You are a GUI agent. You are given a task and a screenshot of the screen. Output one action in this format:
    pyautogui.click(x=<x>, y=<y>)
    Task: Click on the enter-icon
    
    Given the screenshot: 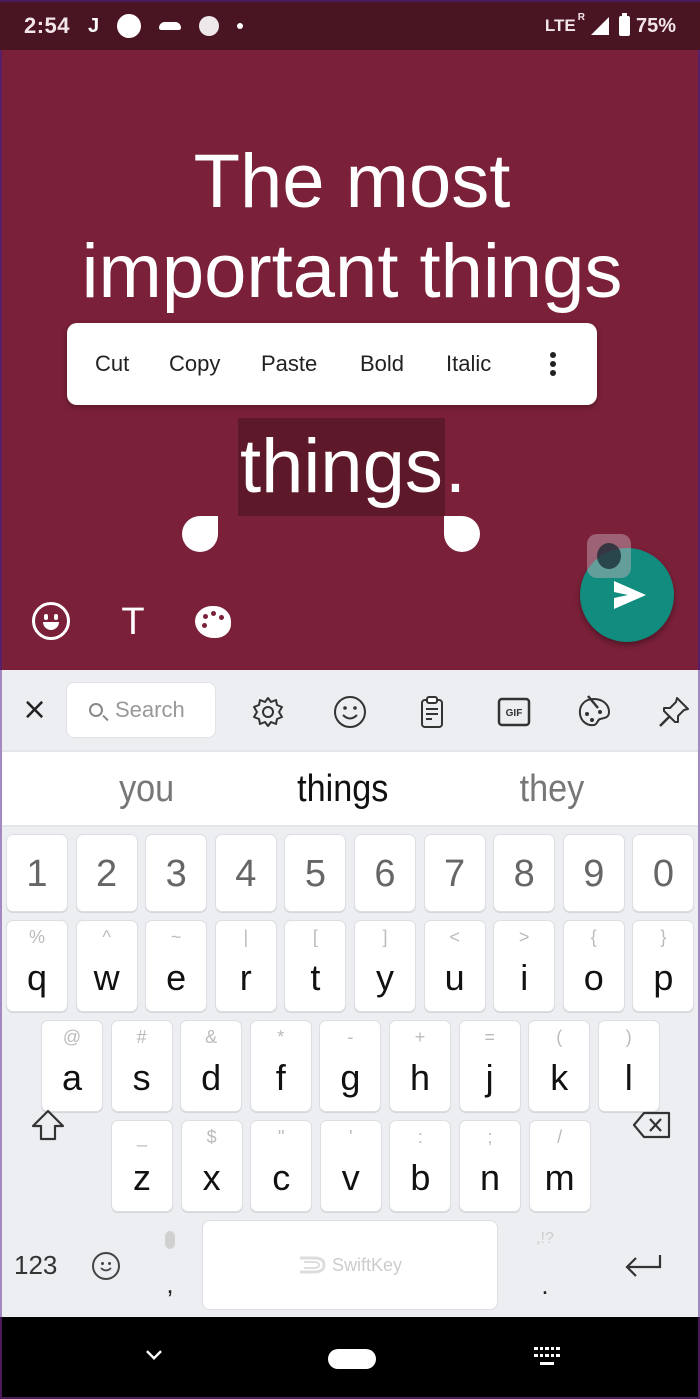 What is the action you would take?
    pyautogui.click(x=643, y=1266)
    